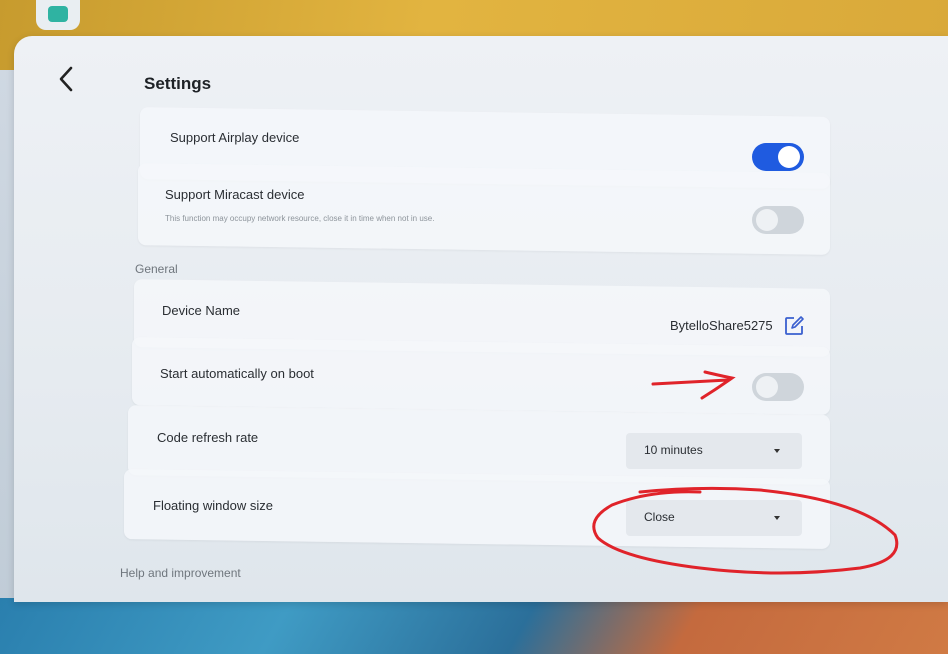 This screenshot has width=948, height=654. Describe the element at coordinates (208, 437) in the screenshot. I see `refresh-rate-label: Code refresh rate` at that location.